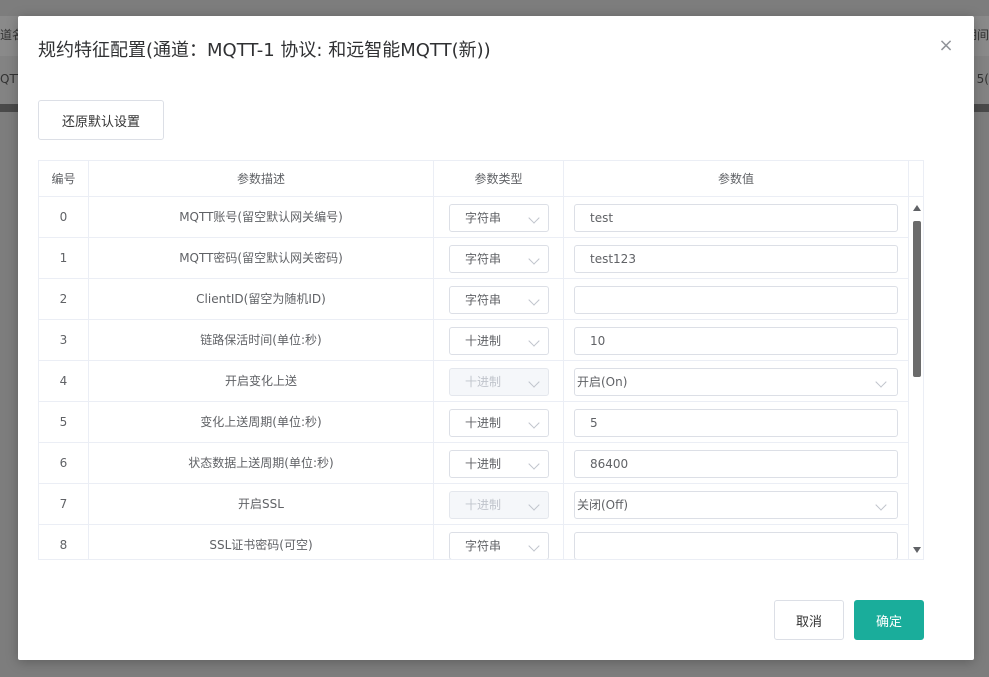 Image resolution: width=989 pixels, height=677 pixels. Describe the element at coordinates (261, 258) in the screenshot. I see `param-desc: MQTT密码(留空默认网关密码)` at that location.